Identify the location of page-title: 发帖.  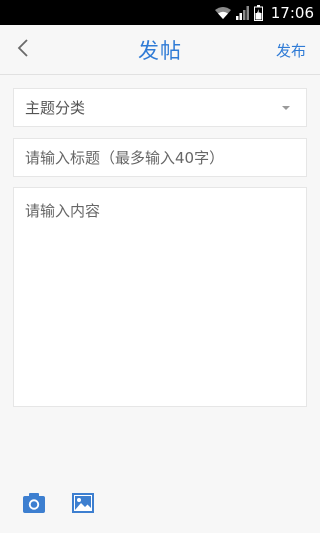
(160, 51).